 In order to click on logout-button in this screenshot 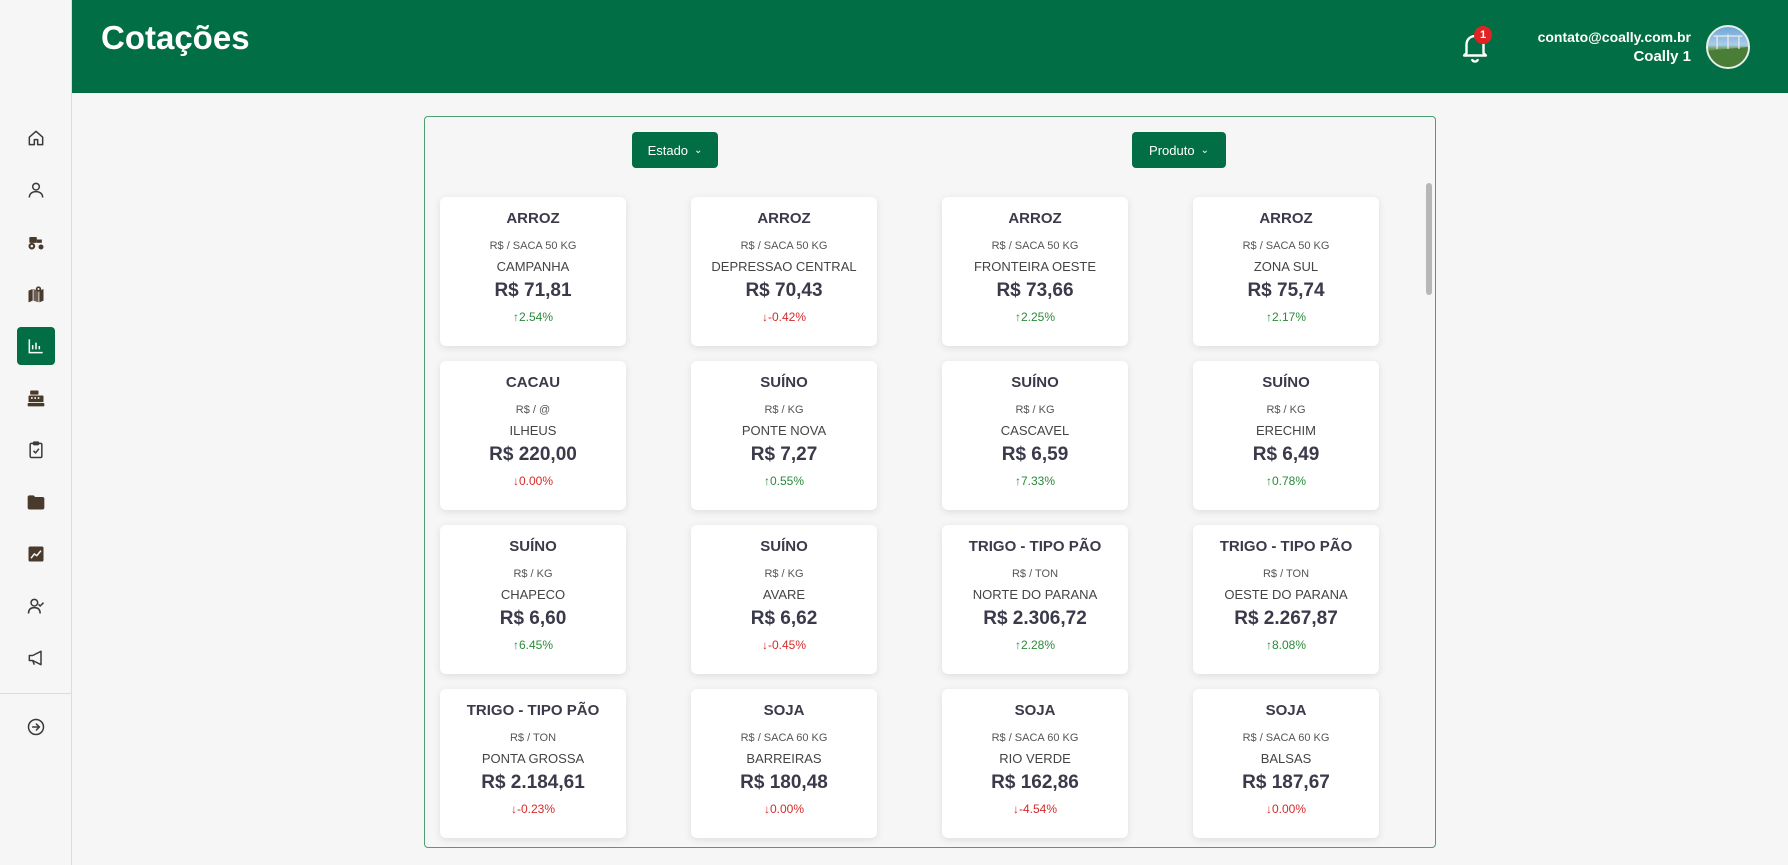, I will do `click(36, 727)`.